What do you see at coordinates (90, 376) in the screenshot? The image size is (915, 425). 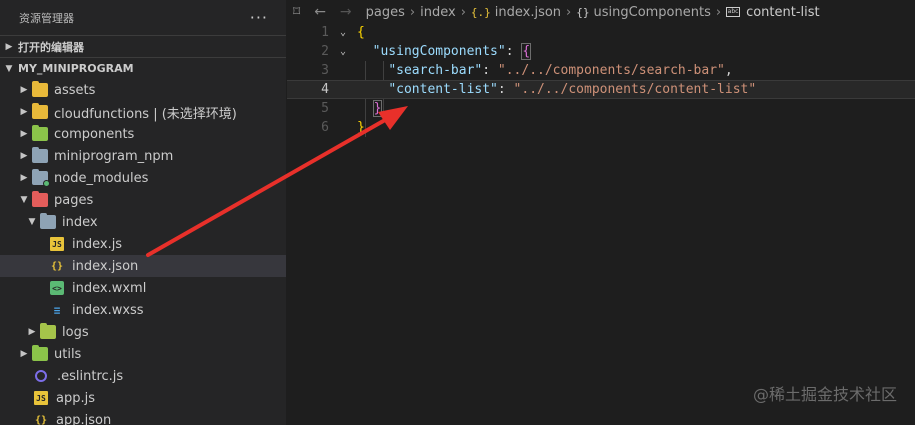 I see `tree-item-label: .eslintrc.js` at bounding box center [90, 376].